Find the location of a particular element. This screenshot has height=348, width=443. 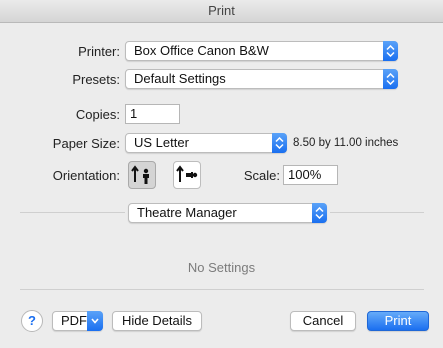

hide-details-label: Hide Details is located at coordinates (157, 320).